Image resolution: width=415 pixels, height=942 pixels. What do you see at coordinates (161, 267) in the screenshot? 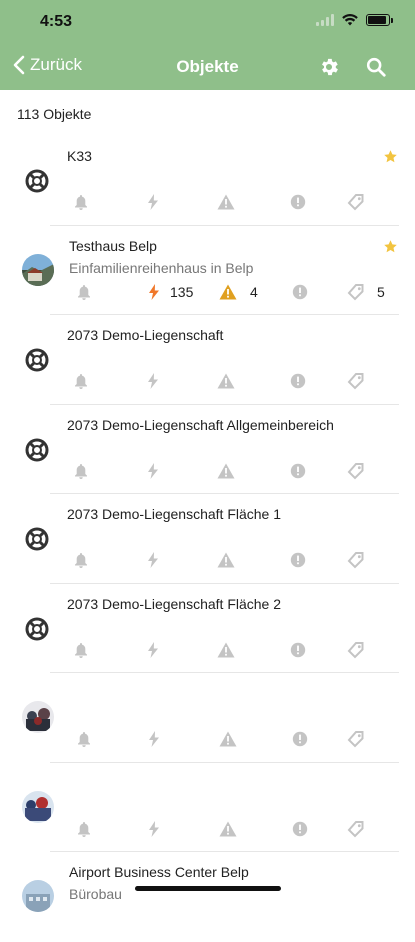
I see `object-subtitle: Einfamilienreihenhaus in Belp` at bounding box center [161, 267].